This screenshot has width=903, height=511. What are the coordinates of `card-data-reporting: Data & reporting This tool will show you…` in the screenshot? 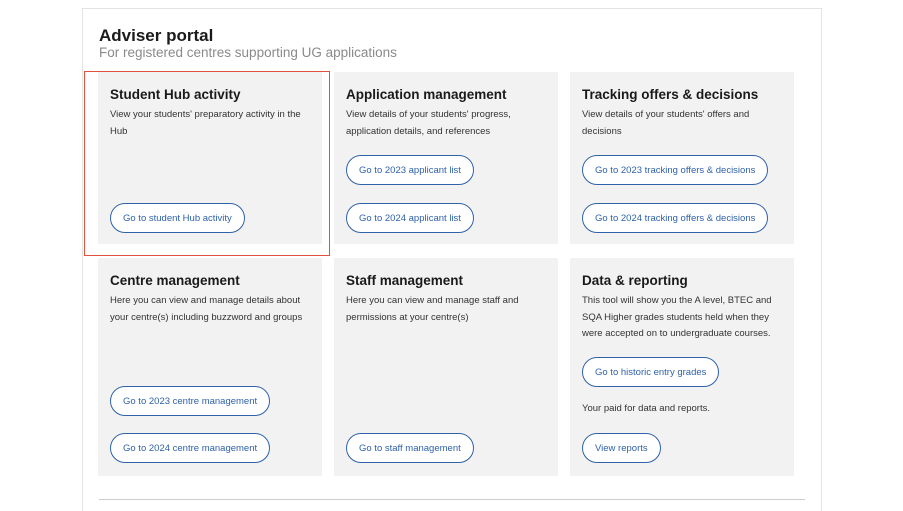 It's located at (682, 367).